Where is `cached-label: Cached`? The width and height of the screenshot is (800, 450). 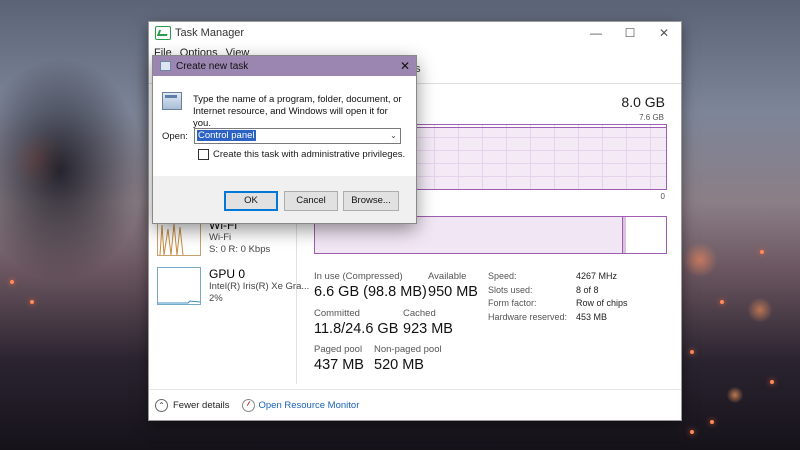
cached-label: Cached is located at coordinates (419, 313).